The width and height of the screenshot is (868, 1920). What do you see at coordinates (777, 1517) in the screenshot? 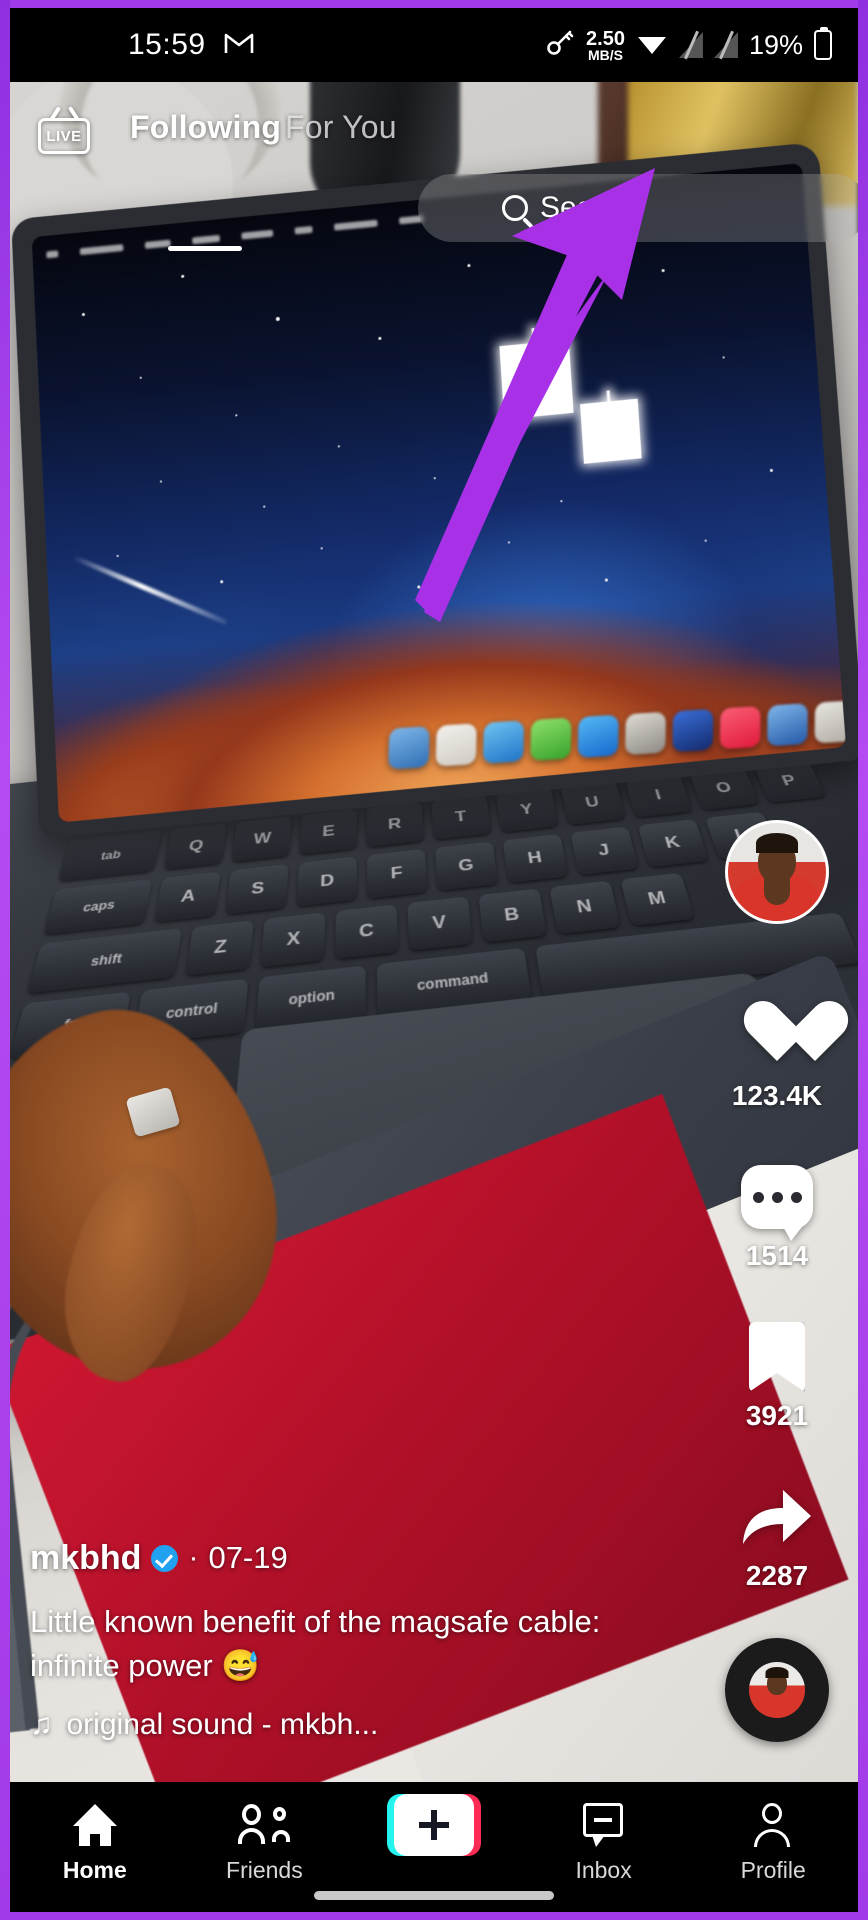
I see `share-arrow-icon` at bounding box center [777, 1517].